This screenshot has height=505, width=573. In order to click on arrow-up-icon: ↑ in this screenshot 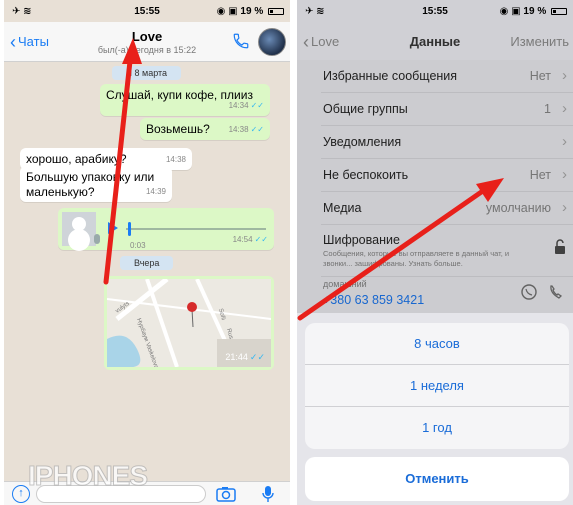, I will do `click(21, 493)`.